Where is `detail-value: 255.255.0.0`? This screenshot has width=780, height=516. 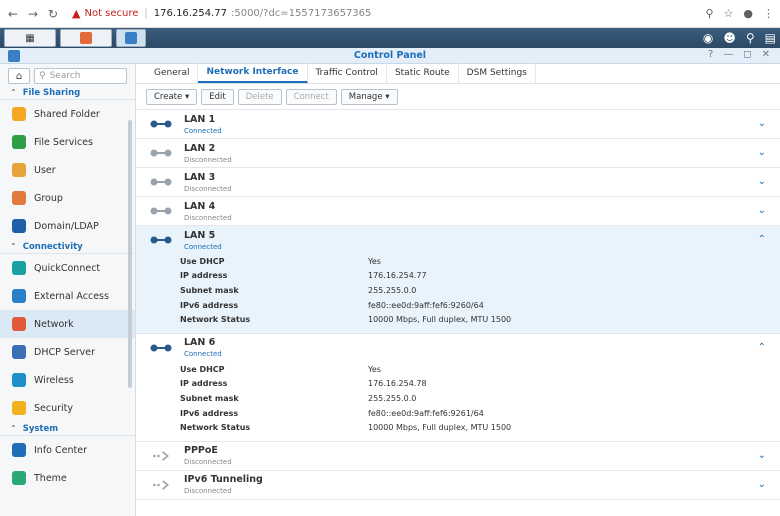
detail-value: 255.255.0.0 is located at coordinates (392, 398).